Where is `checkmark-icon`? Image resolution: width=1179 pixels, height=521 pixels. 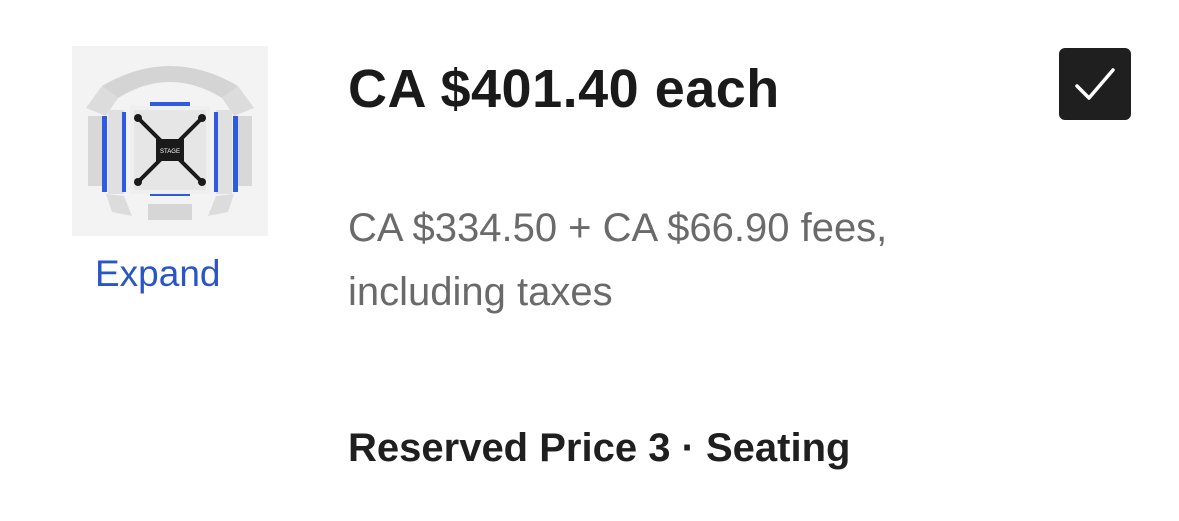
checkmark-icon is located at coordinates (1095, 84).